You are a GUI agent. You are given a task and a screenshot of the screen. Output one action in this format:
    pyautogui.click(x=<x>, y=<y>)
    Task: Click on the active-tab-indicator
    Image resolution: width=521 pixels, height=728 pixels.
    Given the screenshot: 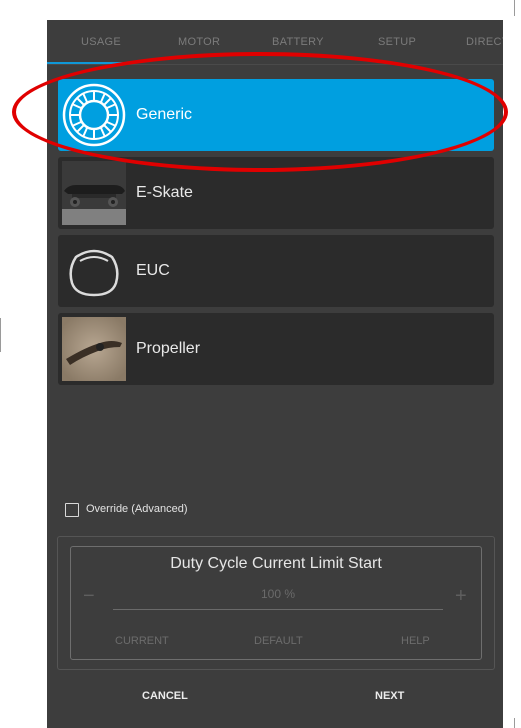 What is the action you would take?
    pyautogui.click(x=90, y=63)
    